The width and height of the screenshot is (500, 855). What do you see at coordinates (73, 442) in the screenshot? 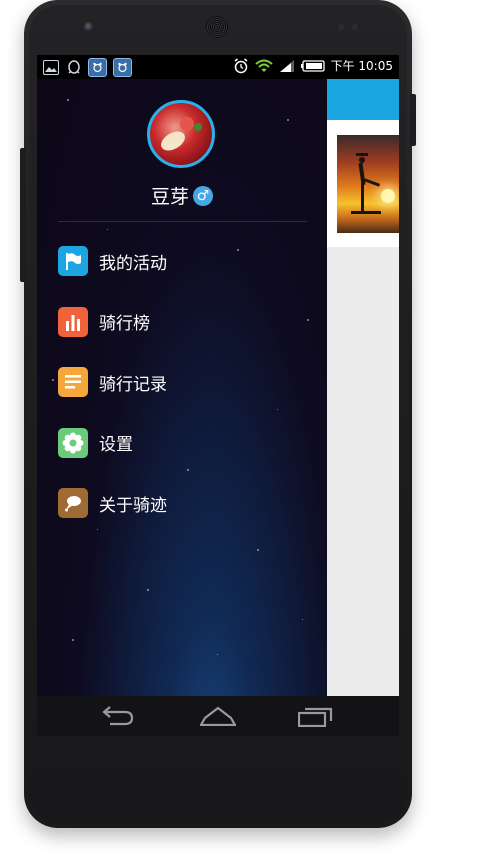
I see `gear-icon` at bounding box center [73, 442].